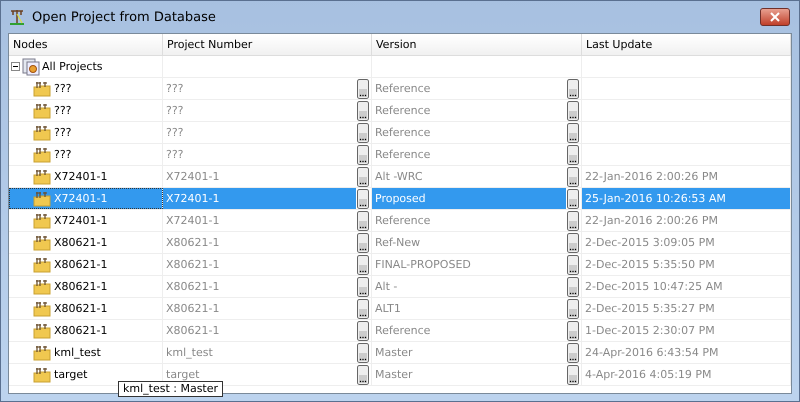 The width and height of the screenshot is (800, 402). Describe the element at coordinates (423, 265) in the screenshot. I see `table-cell-text: FINAL-PROPOSED` at that location.